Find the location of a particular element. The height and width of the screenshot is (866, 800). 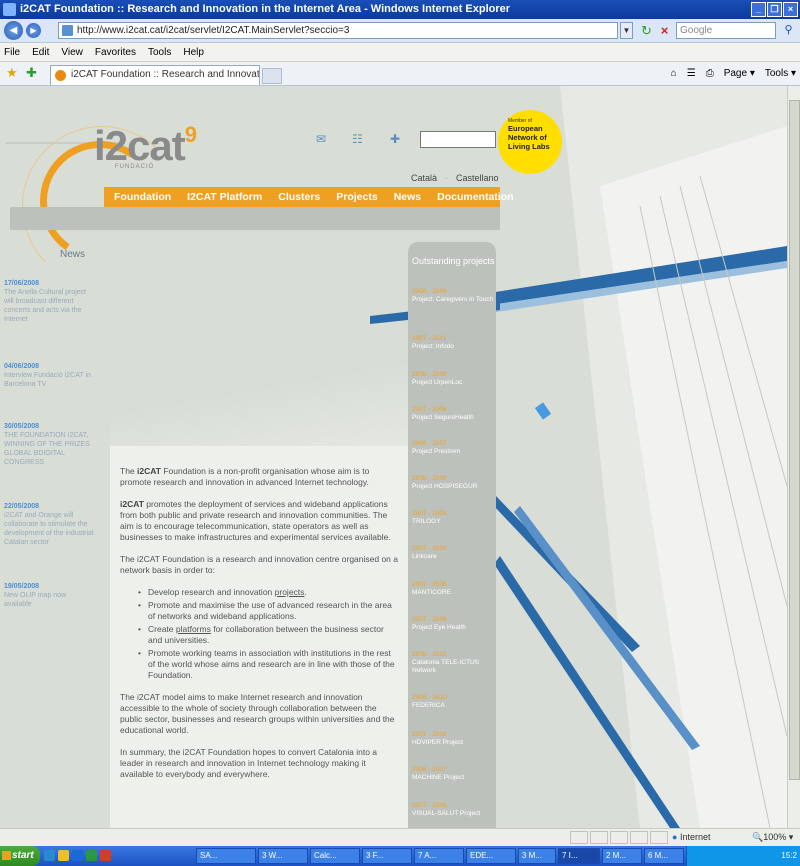

lang-catala: Català is located at coordinates (424, 178).